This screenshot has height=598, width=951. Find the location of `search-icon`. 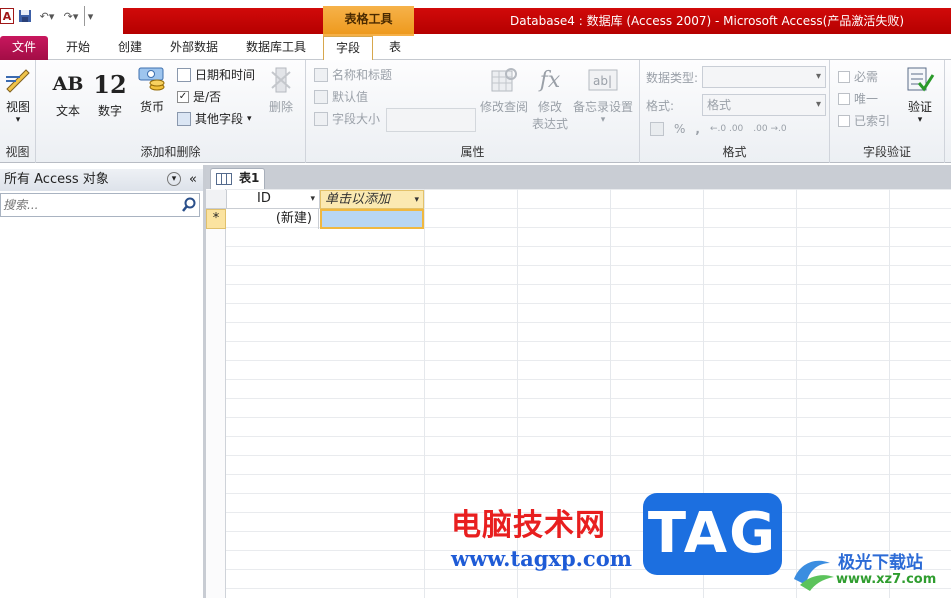

search-icon is located at coordinates (189, 205).